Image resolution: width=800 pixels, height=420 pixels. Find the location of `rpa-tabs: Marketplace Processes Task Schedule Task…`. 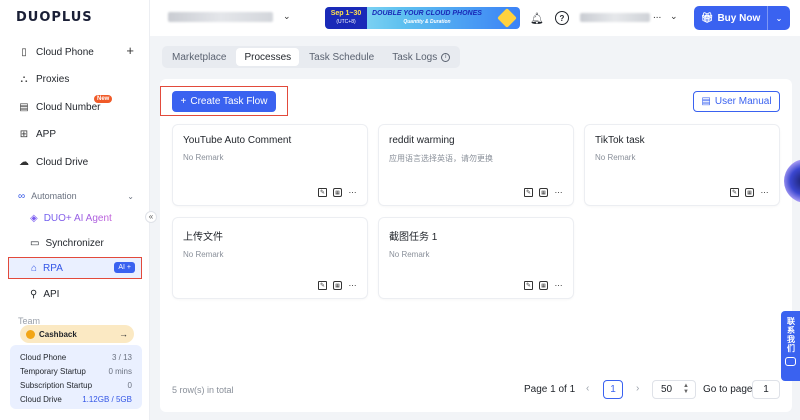

rpa-tabs: Marketplace Processes Task Schedule Task… is located at coordinates (311, 57).